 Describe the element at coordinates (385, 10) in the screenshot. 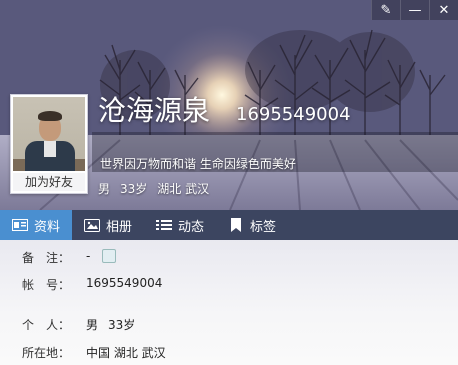

I see `skin-brush-icon: ✎` at that location.